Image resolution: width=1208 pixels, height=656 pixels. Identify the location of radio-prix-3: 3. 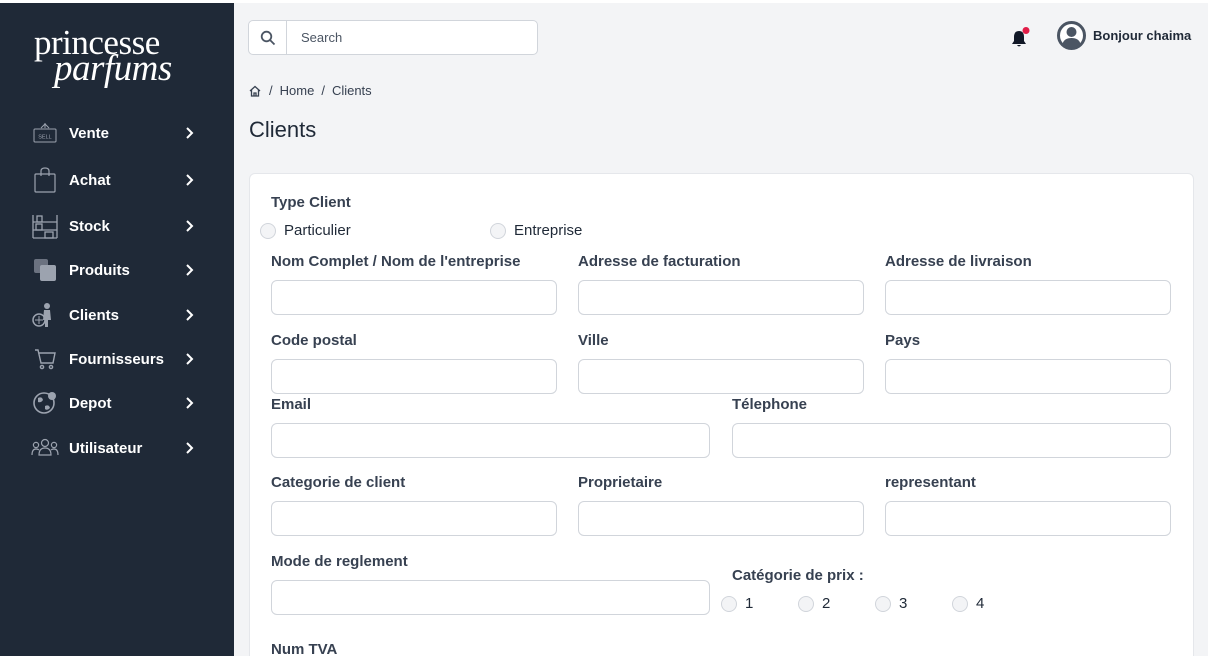
(891, 603).